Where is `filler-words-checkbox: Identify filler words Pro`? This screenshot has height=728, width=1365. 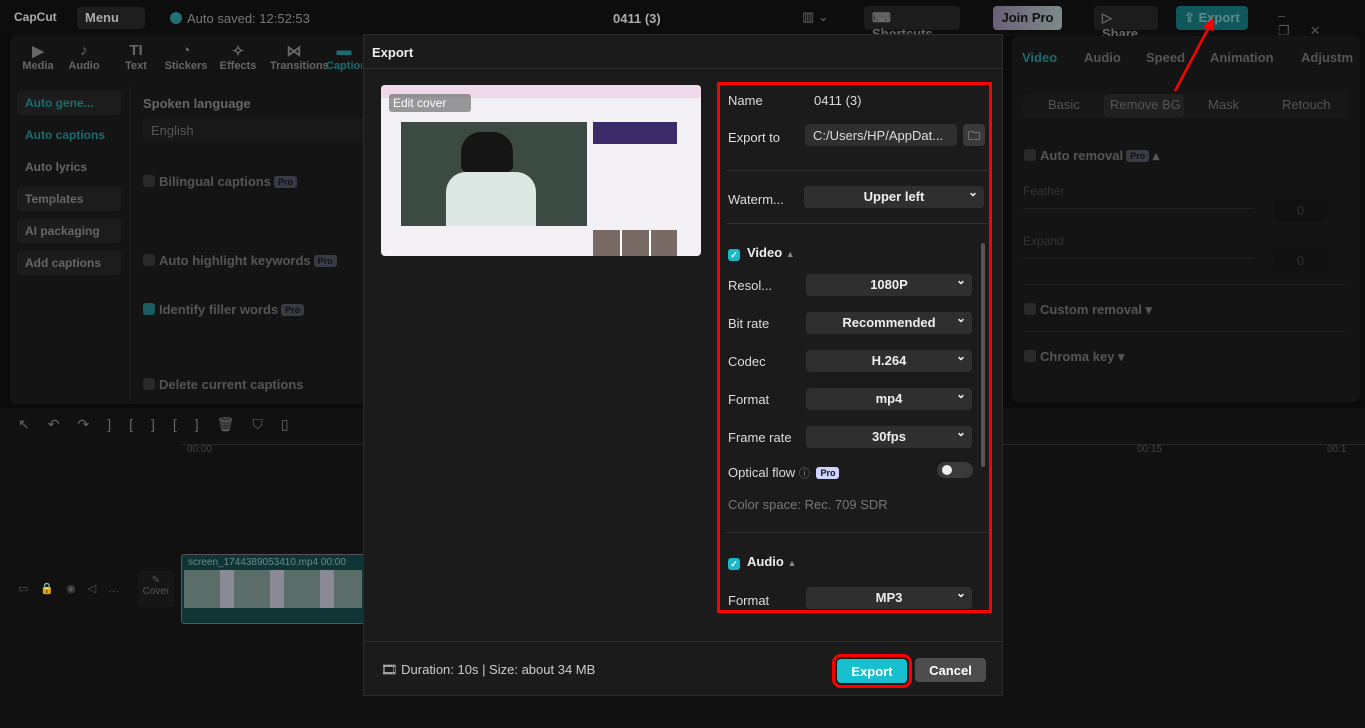 filler-words-checkbox: Identify filler words Pro is located at coordinates (224, 309).